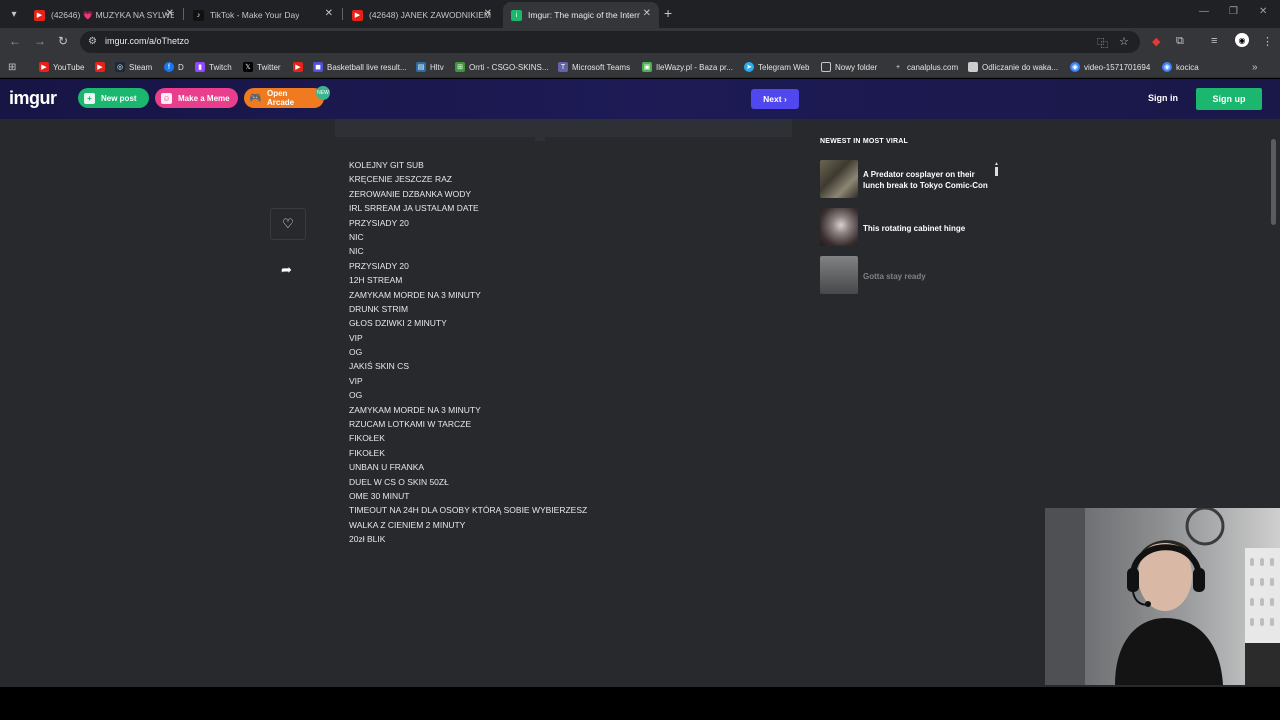 The image size is (1280, 720). I want to click on bookmarks-overflow-icon: », so click(1255, 67).